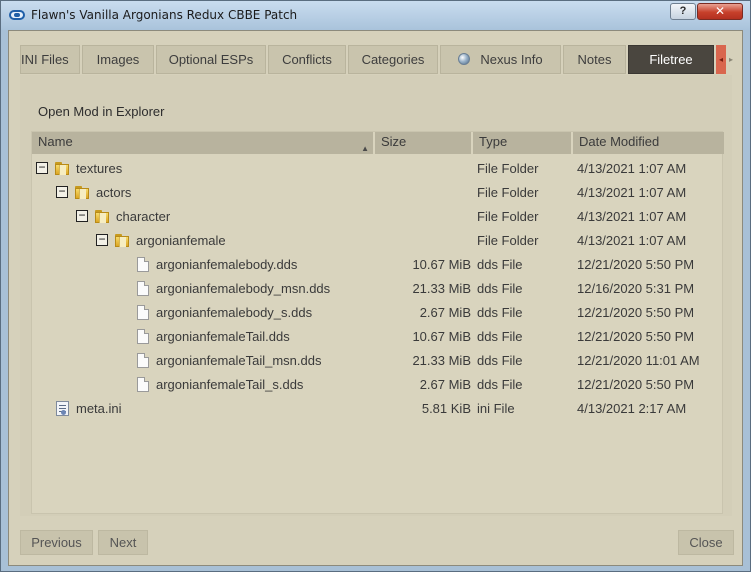  Describe the element at coordinates (720, 11) in the screenshot. I see `close-window-button: ✕` at that location.